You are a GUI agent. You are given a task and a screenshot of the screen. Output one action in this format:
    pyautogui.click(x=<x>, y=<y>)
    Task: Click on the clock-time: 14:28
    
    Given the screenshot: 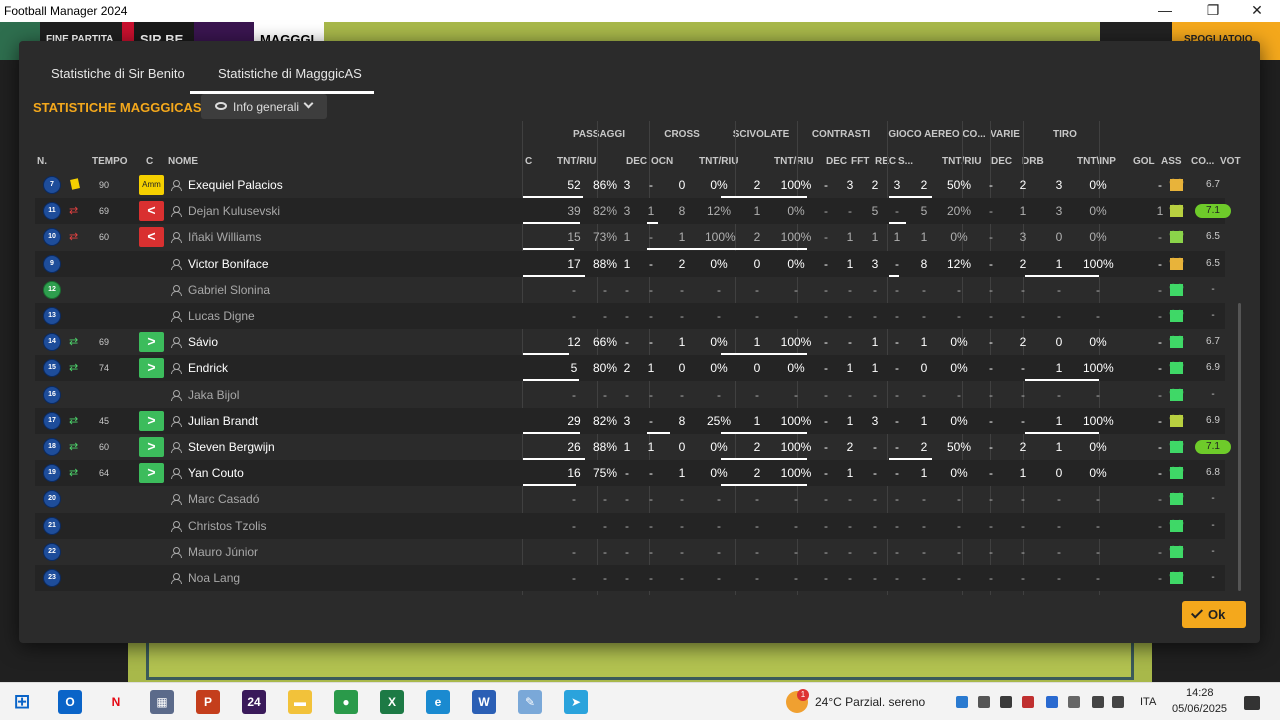 What is the action you would take?
    pyautogui.click(x=1200, y=693)
    